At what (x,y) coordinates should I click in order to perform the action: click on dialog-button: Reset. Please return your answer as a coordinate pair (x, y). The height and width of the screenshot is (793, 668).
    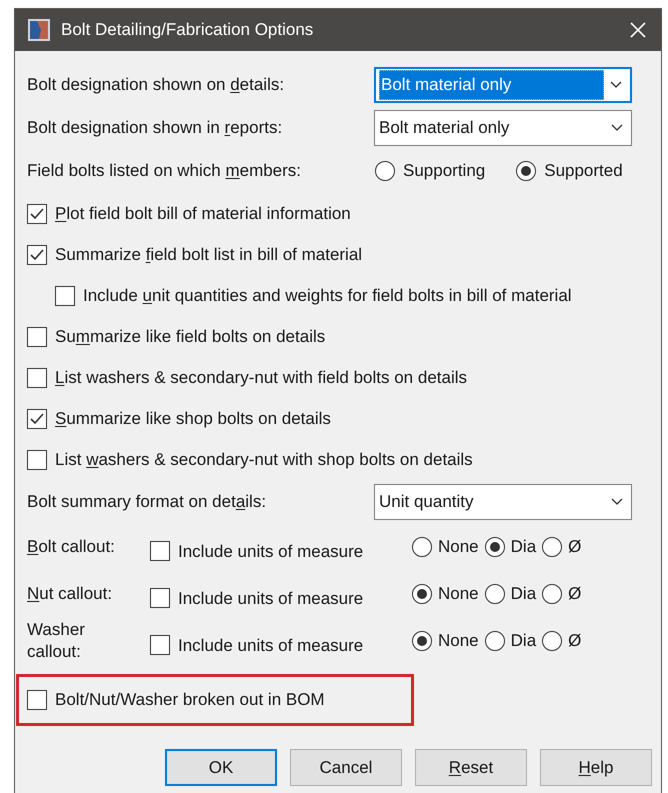
    Looking at the image, I should click on (471, 767).